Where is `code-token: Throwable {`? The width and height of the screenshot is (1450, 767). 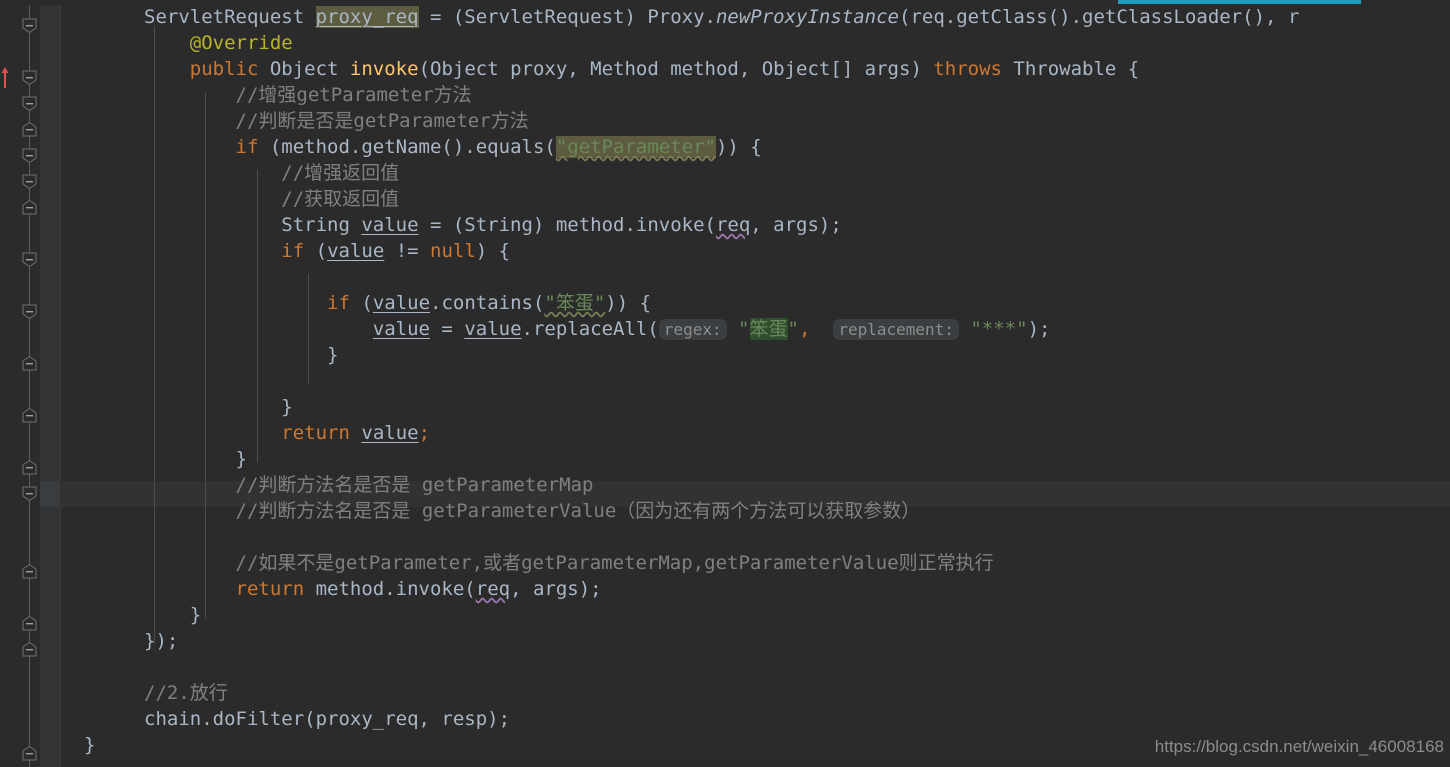 code-token: Throwable { is located at coordinates (1070, 69).